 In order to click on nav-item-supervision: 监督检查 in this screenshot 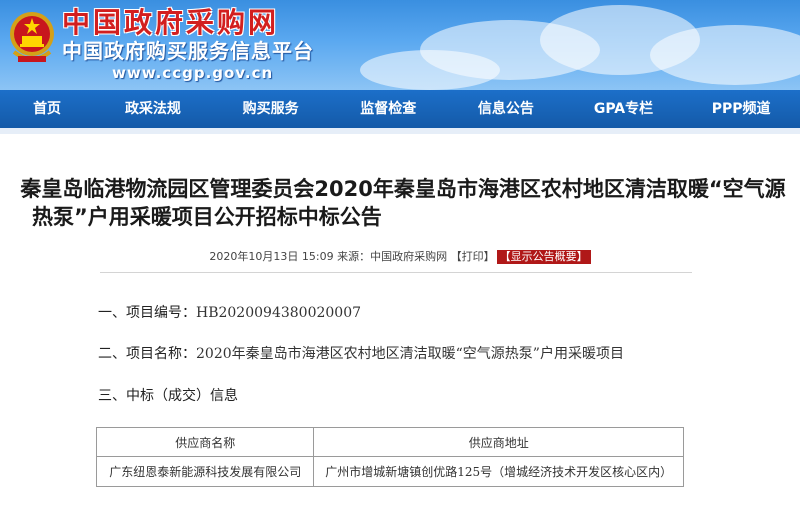, I will do `click(388, 109)`.